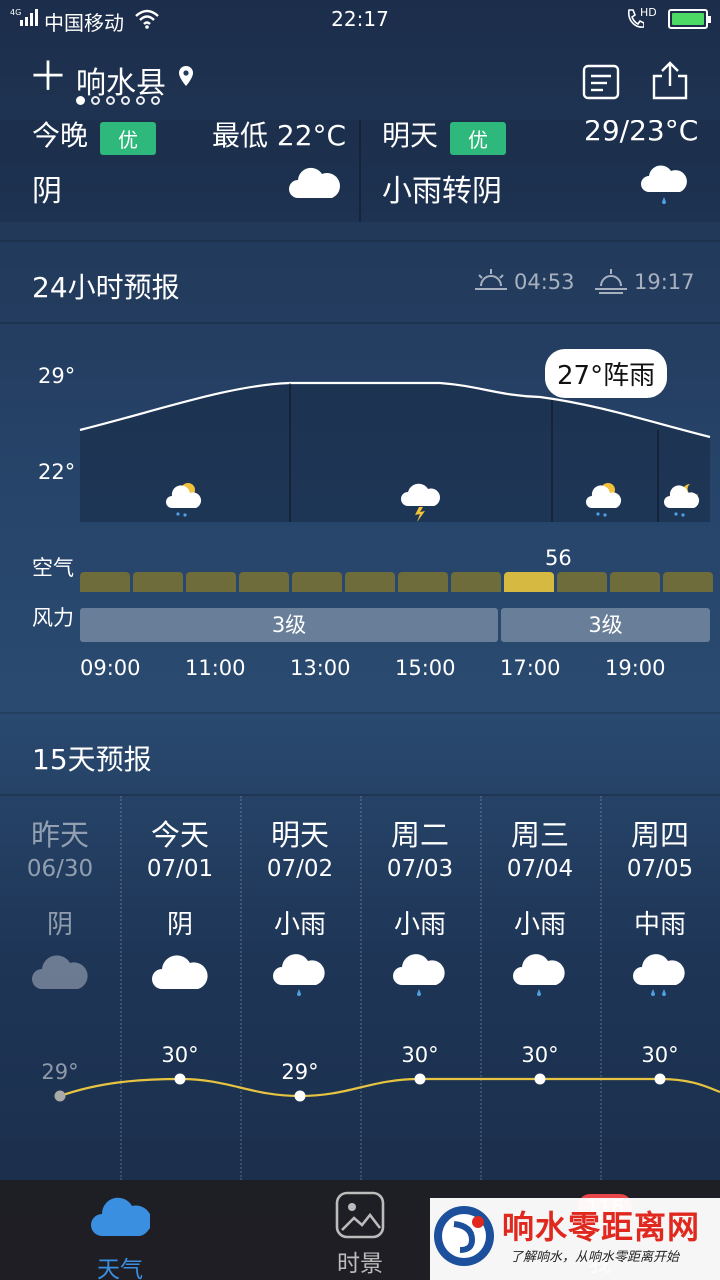 Image resolution: width=720 pixels, height=1280 pixels. I want to click on day-date: 07/01, so click(180, 869).